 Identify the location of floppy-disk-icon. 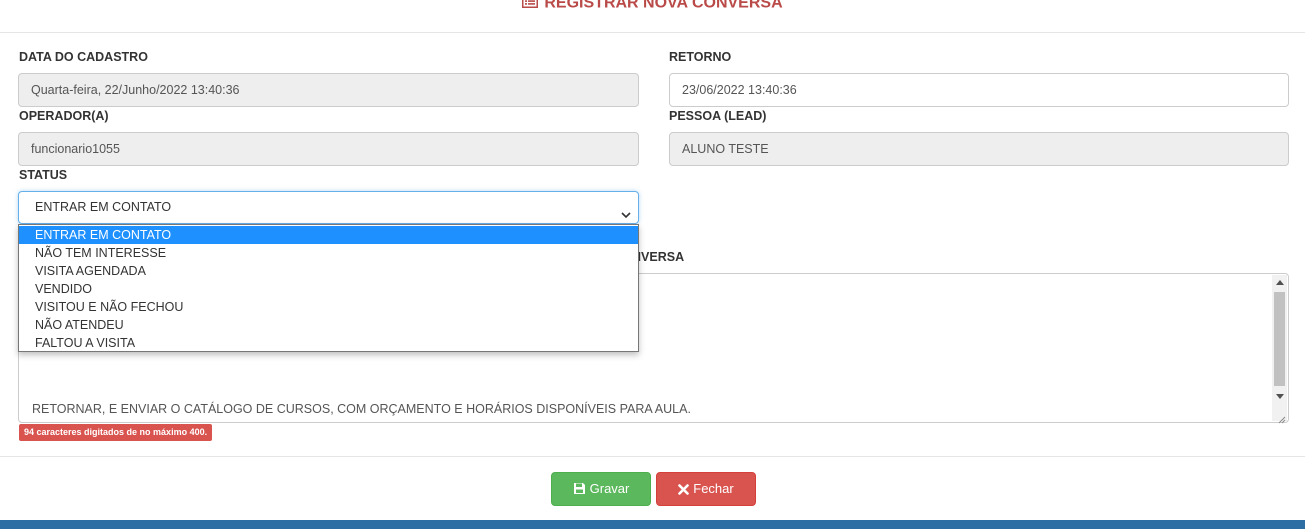
(581, 488).